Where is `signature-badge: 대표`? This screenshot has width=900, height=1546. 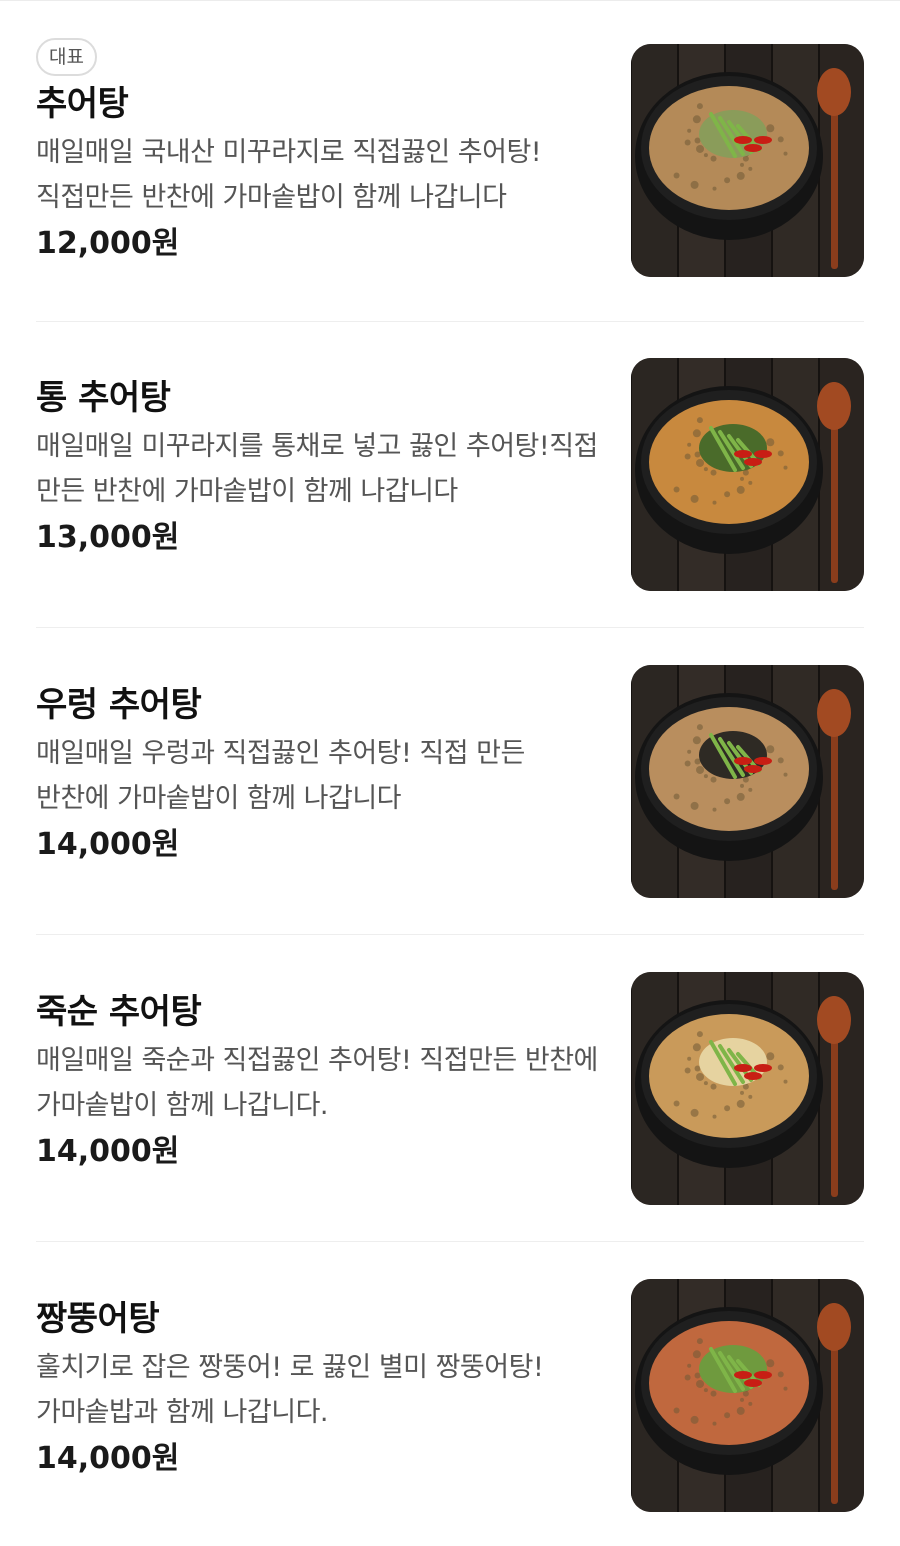
signature-badge: 대표 is located at coordinates (66, 57).